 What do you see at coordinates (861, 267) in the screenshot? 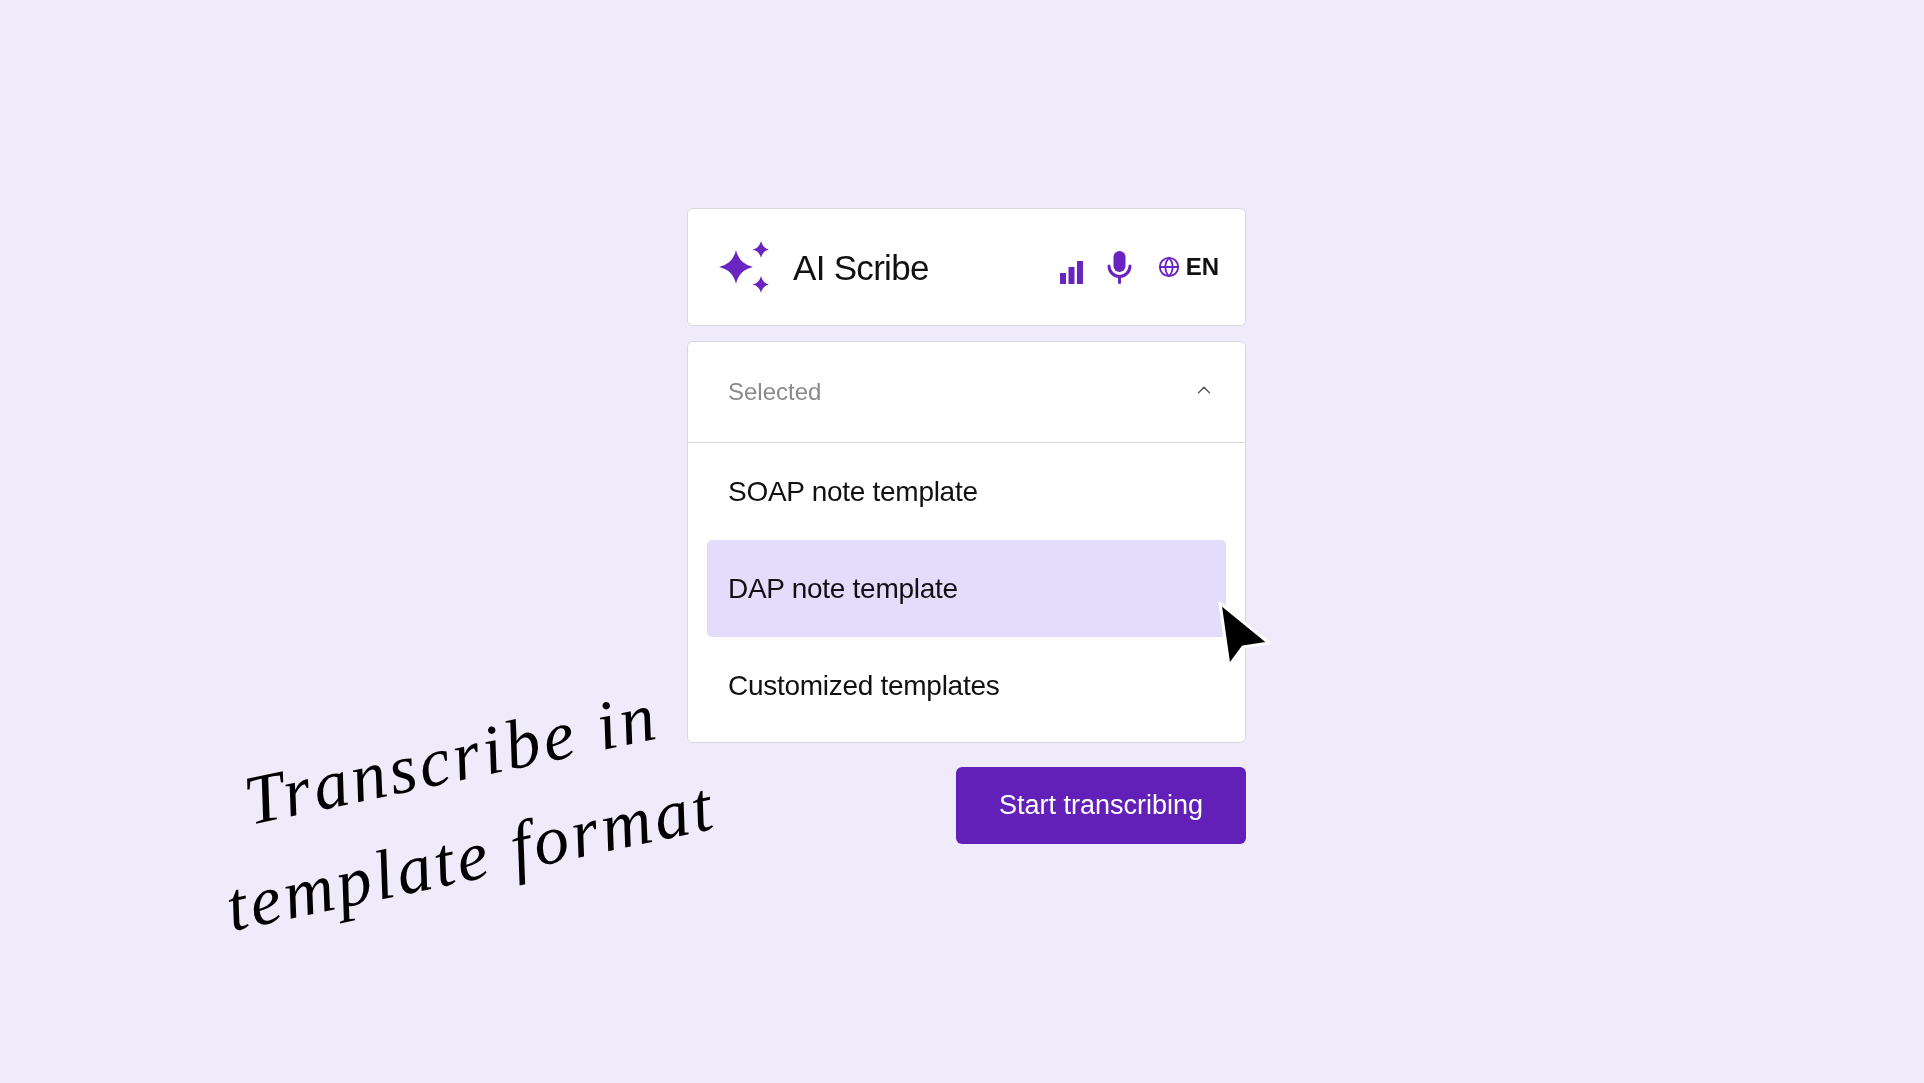
I see `app-title: AI Scribe` at bounding box center [861, 267].